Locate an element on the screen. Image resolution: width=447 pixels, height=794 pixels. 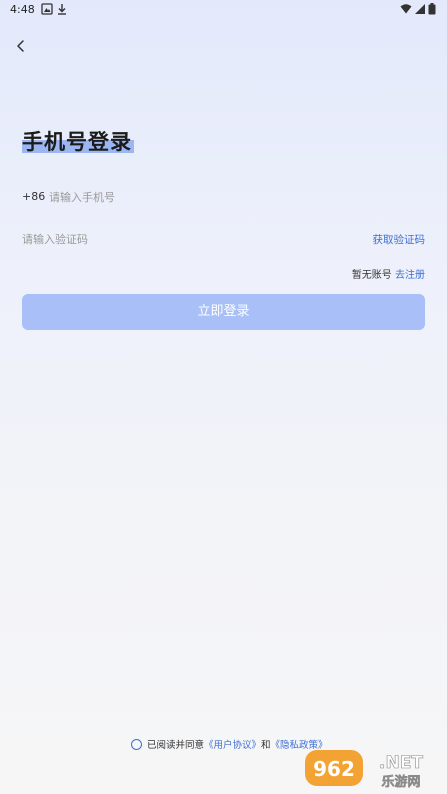
svg-text: 962 is located at coordinates (334, 769).